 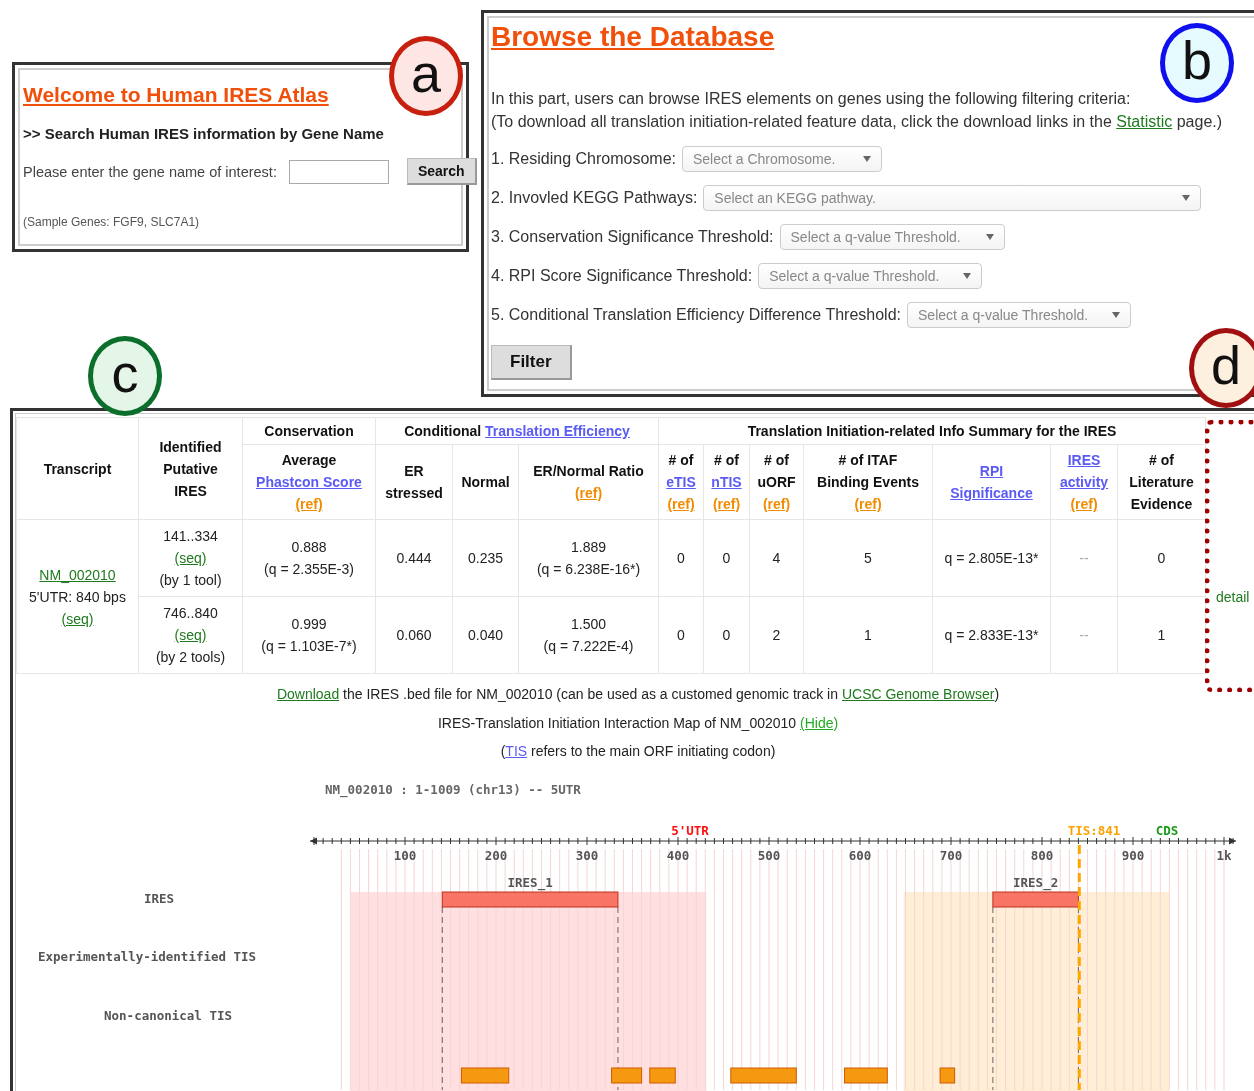 I want to click on text-link: RPI, so click(x=991, y=471).